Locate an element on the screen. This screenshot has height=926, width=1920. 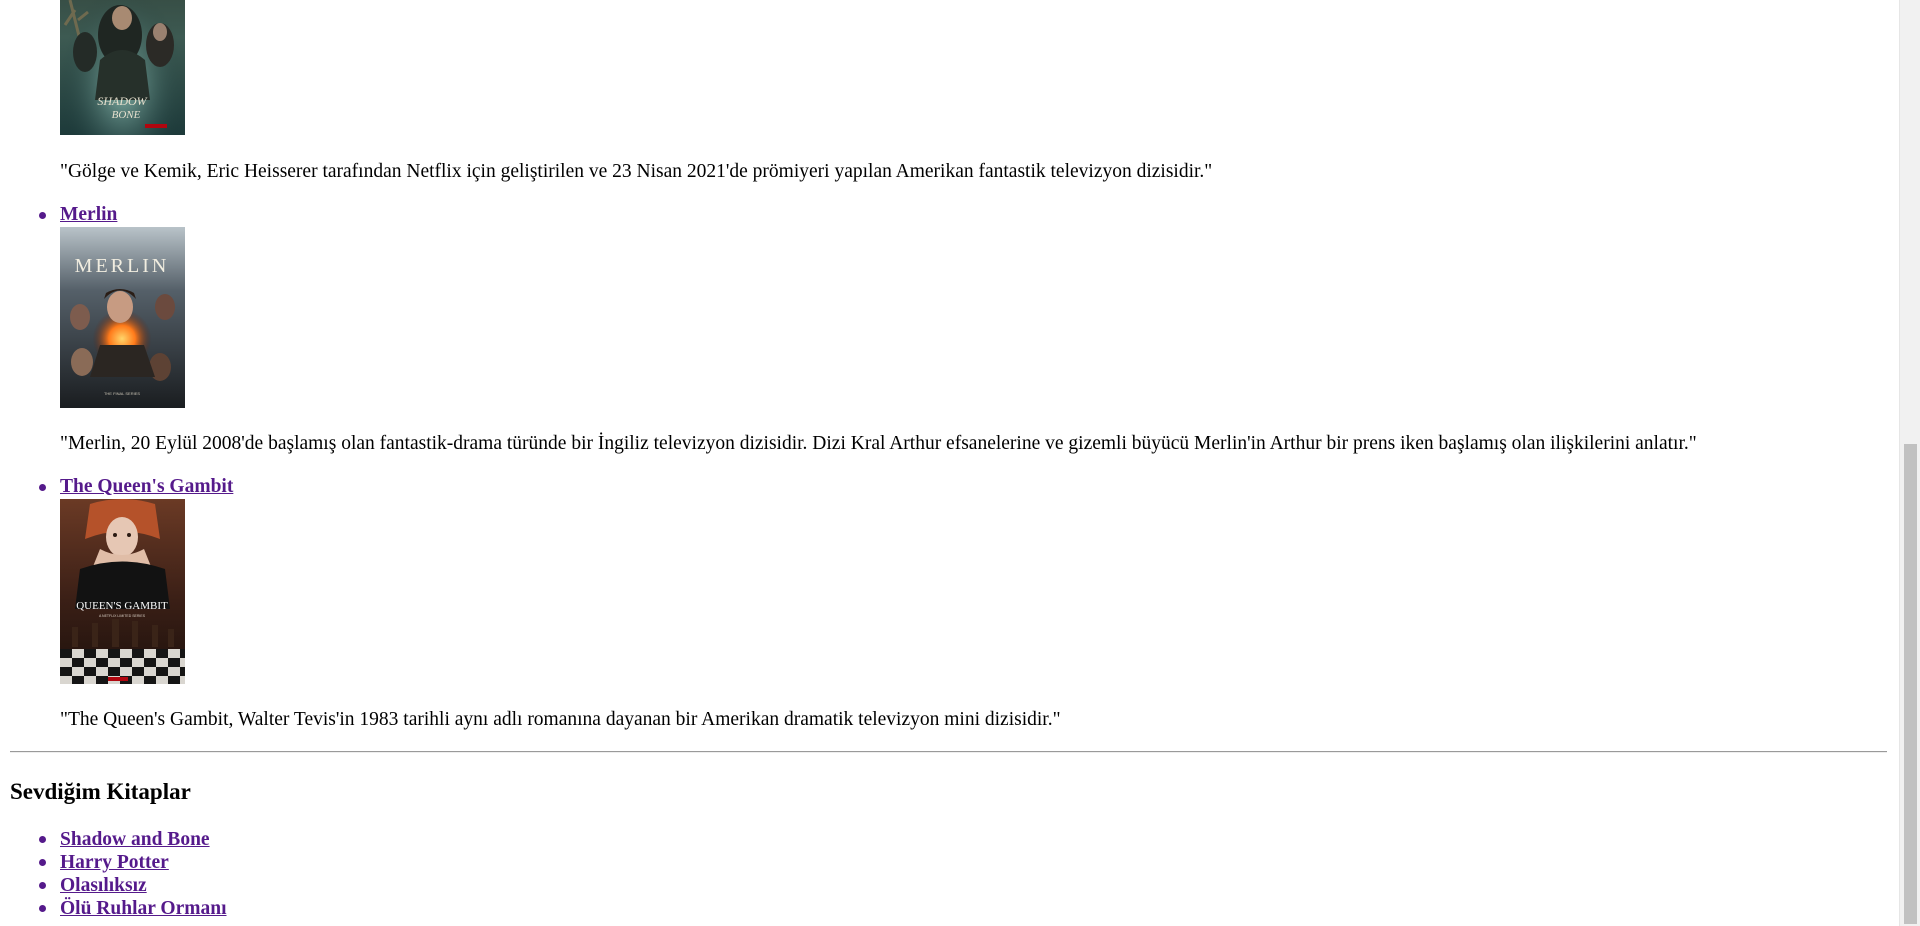
merlin-poster-icon: MERLIN THE FINAL SERIES is located at coordinates (122, 317).